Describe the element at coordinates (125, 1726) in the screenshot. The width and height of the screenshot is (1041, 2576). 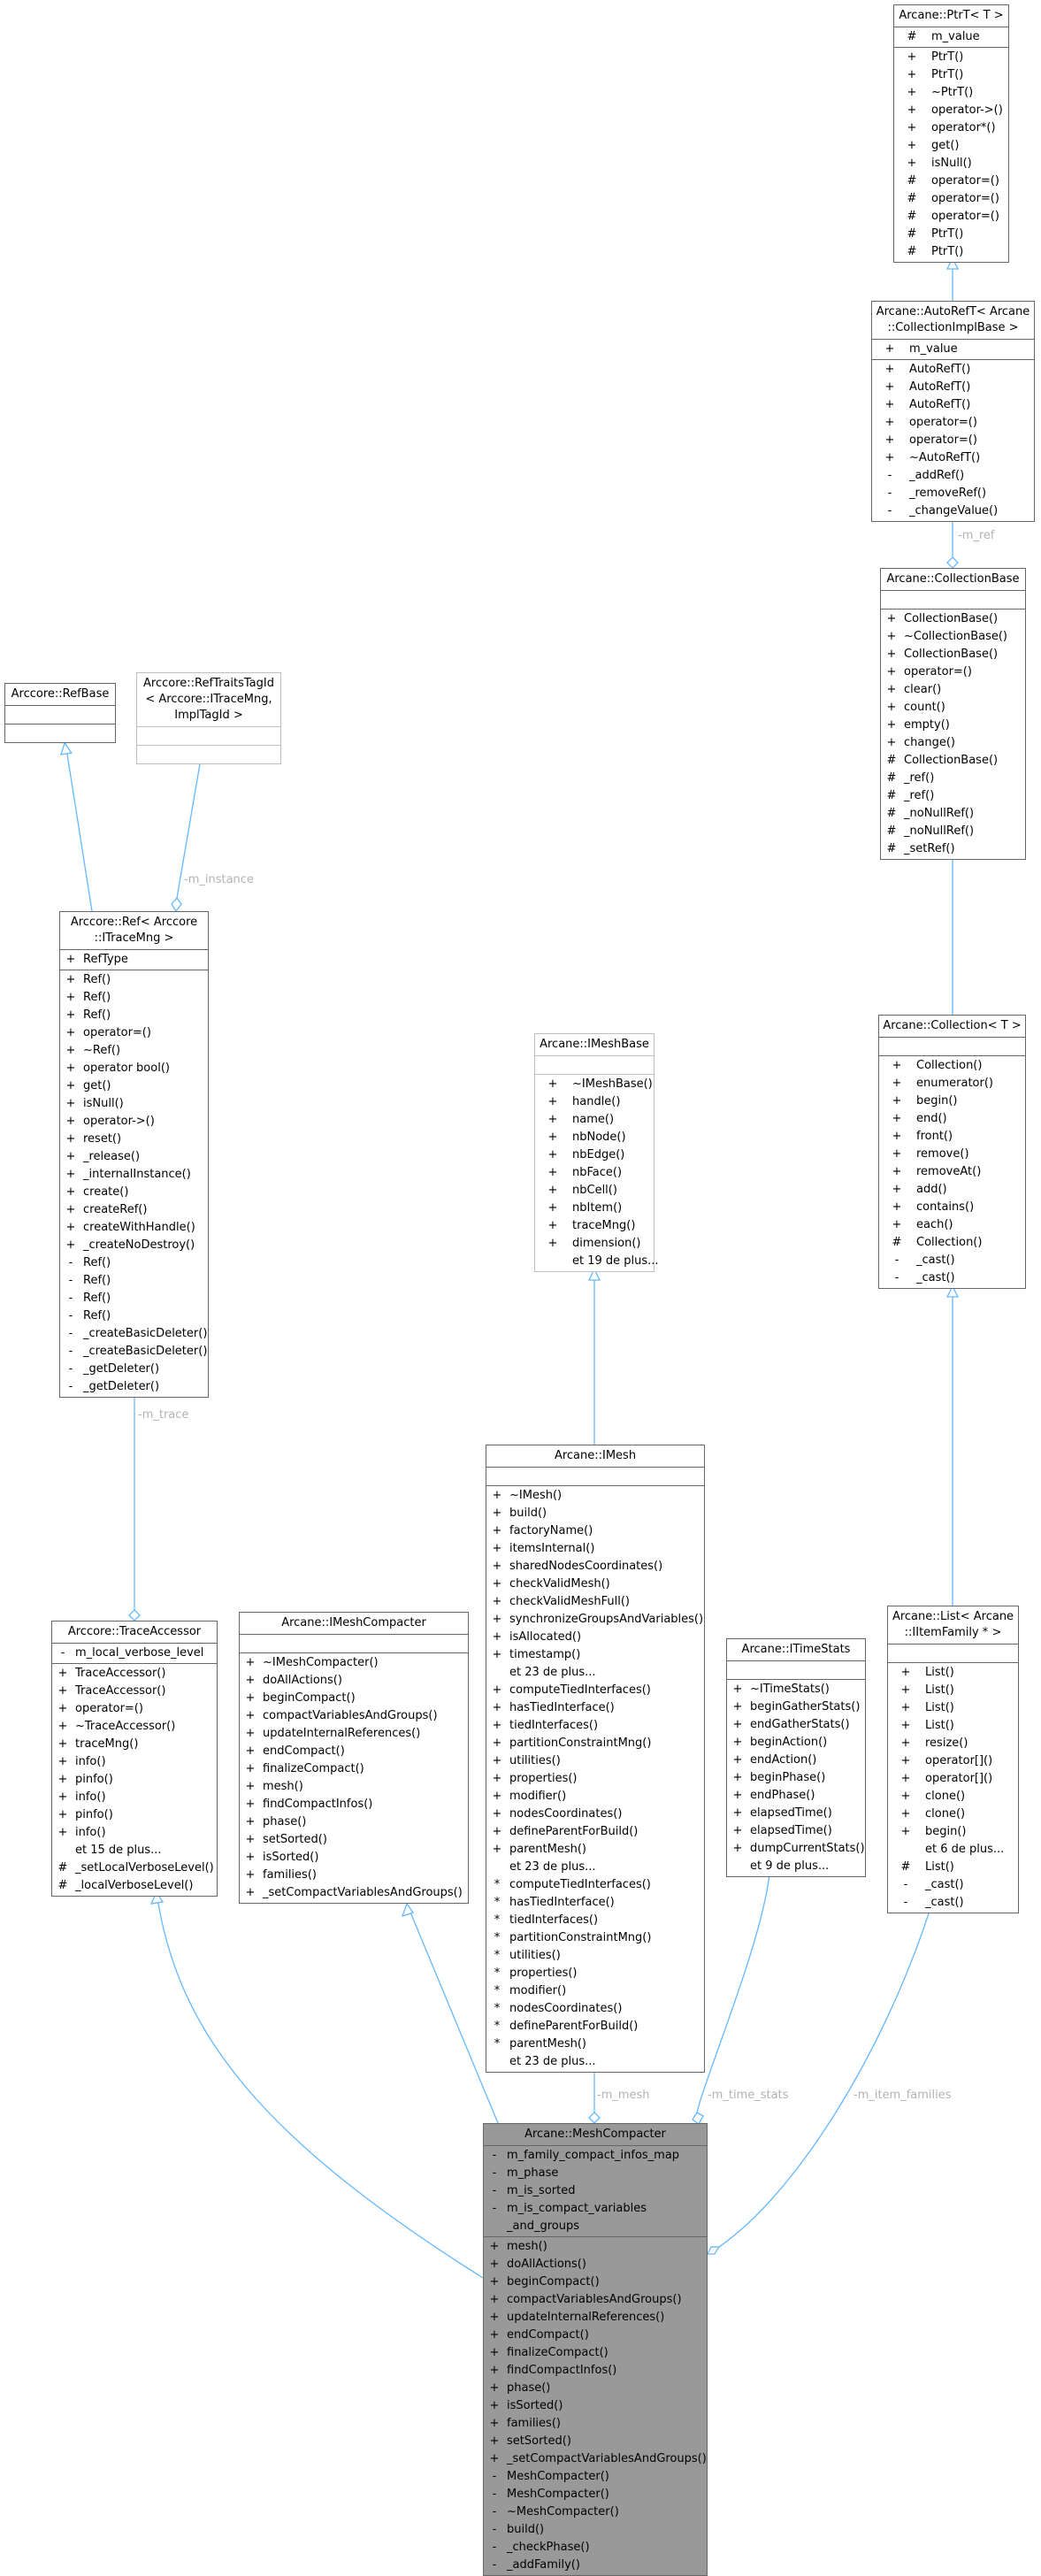
I see `method-name: ~TraceAccessor()` at that location.